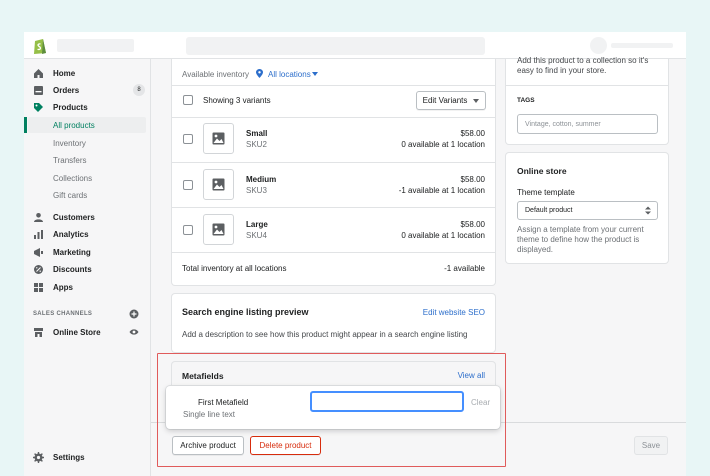  Describe the element at coordinates (74, 125) in the screenshot. I see `sidebar-item-label: All products` at that location.